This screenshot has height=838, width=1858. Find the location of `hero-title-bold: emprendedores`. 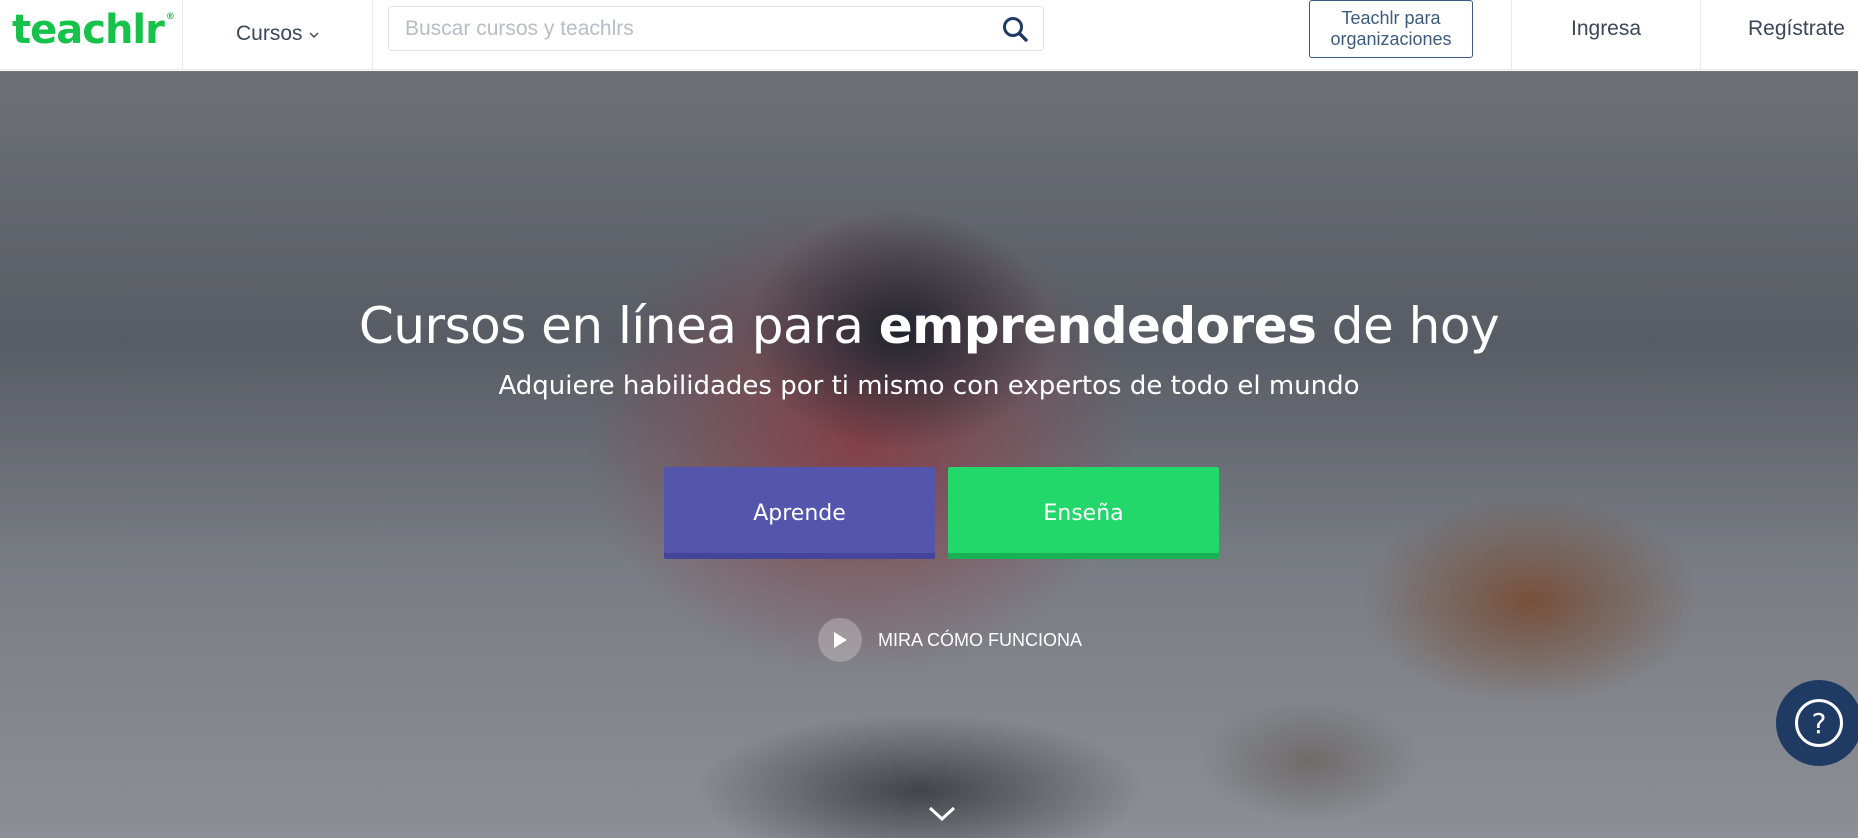

hero-title-bold: emprendedores is located at coordinates (1097, 326).